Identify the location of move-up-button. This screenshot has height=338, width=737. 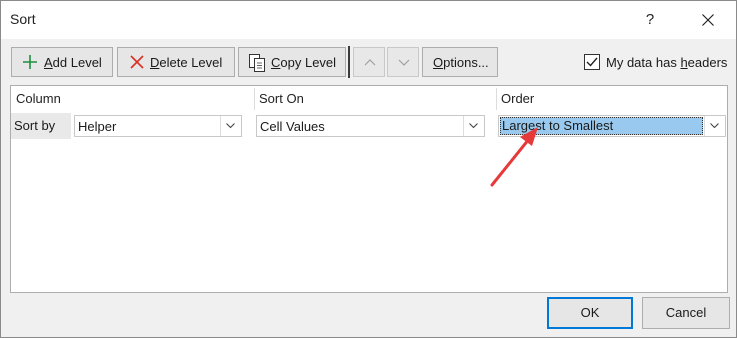
(369, 62).